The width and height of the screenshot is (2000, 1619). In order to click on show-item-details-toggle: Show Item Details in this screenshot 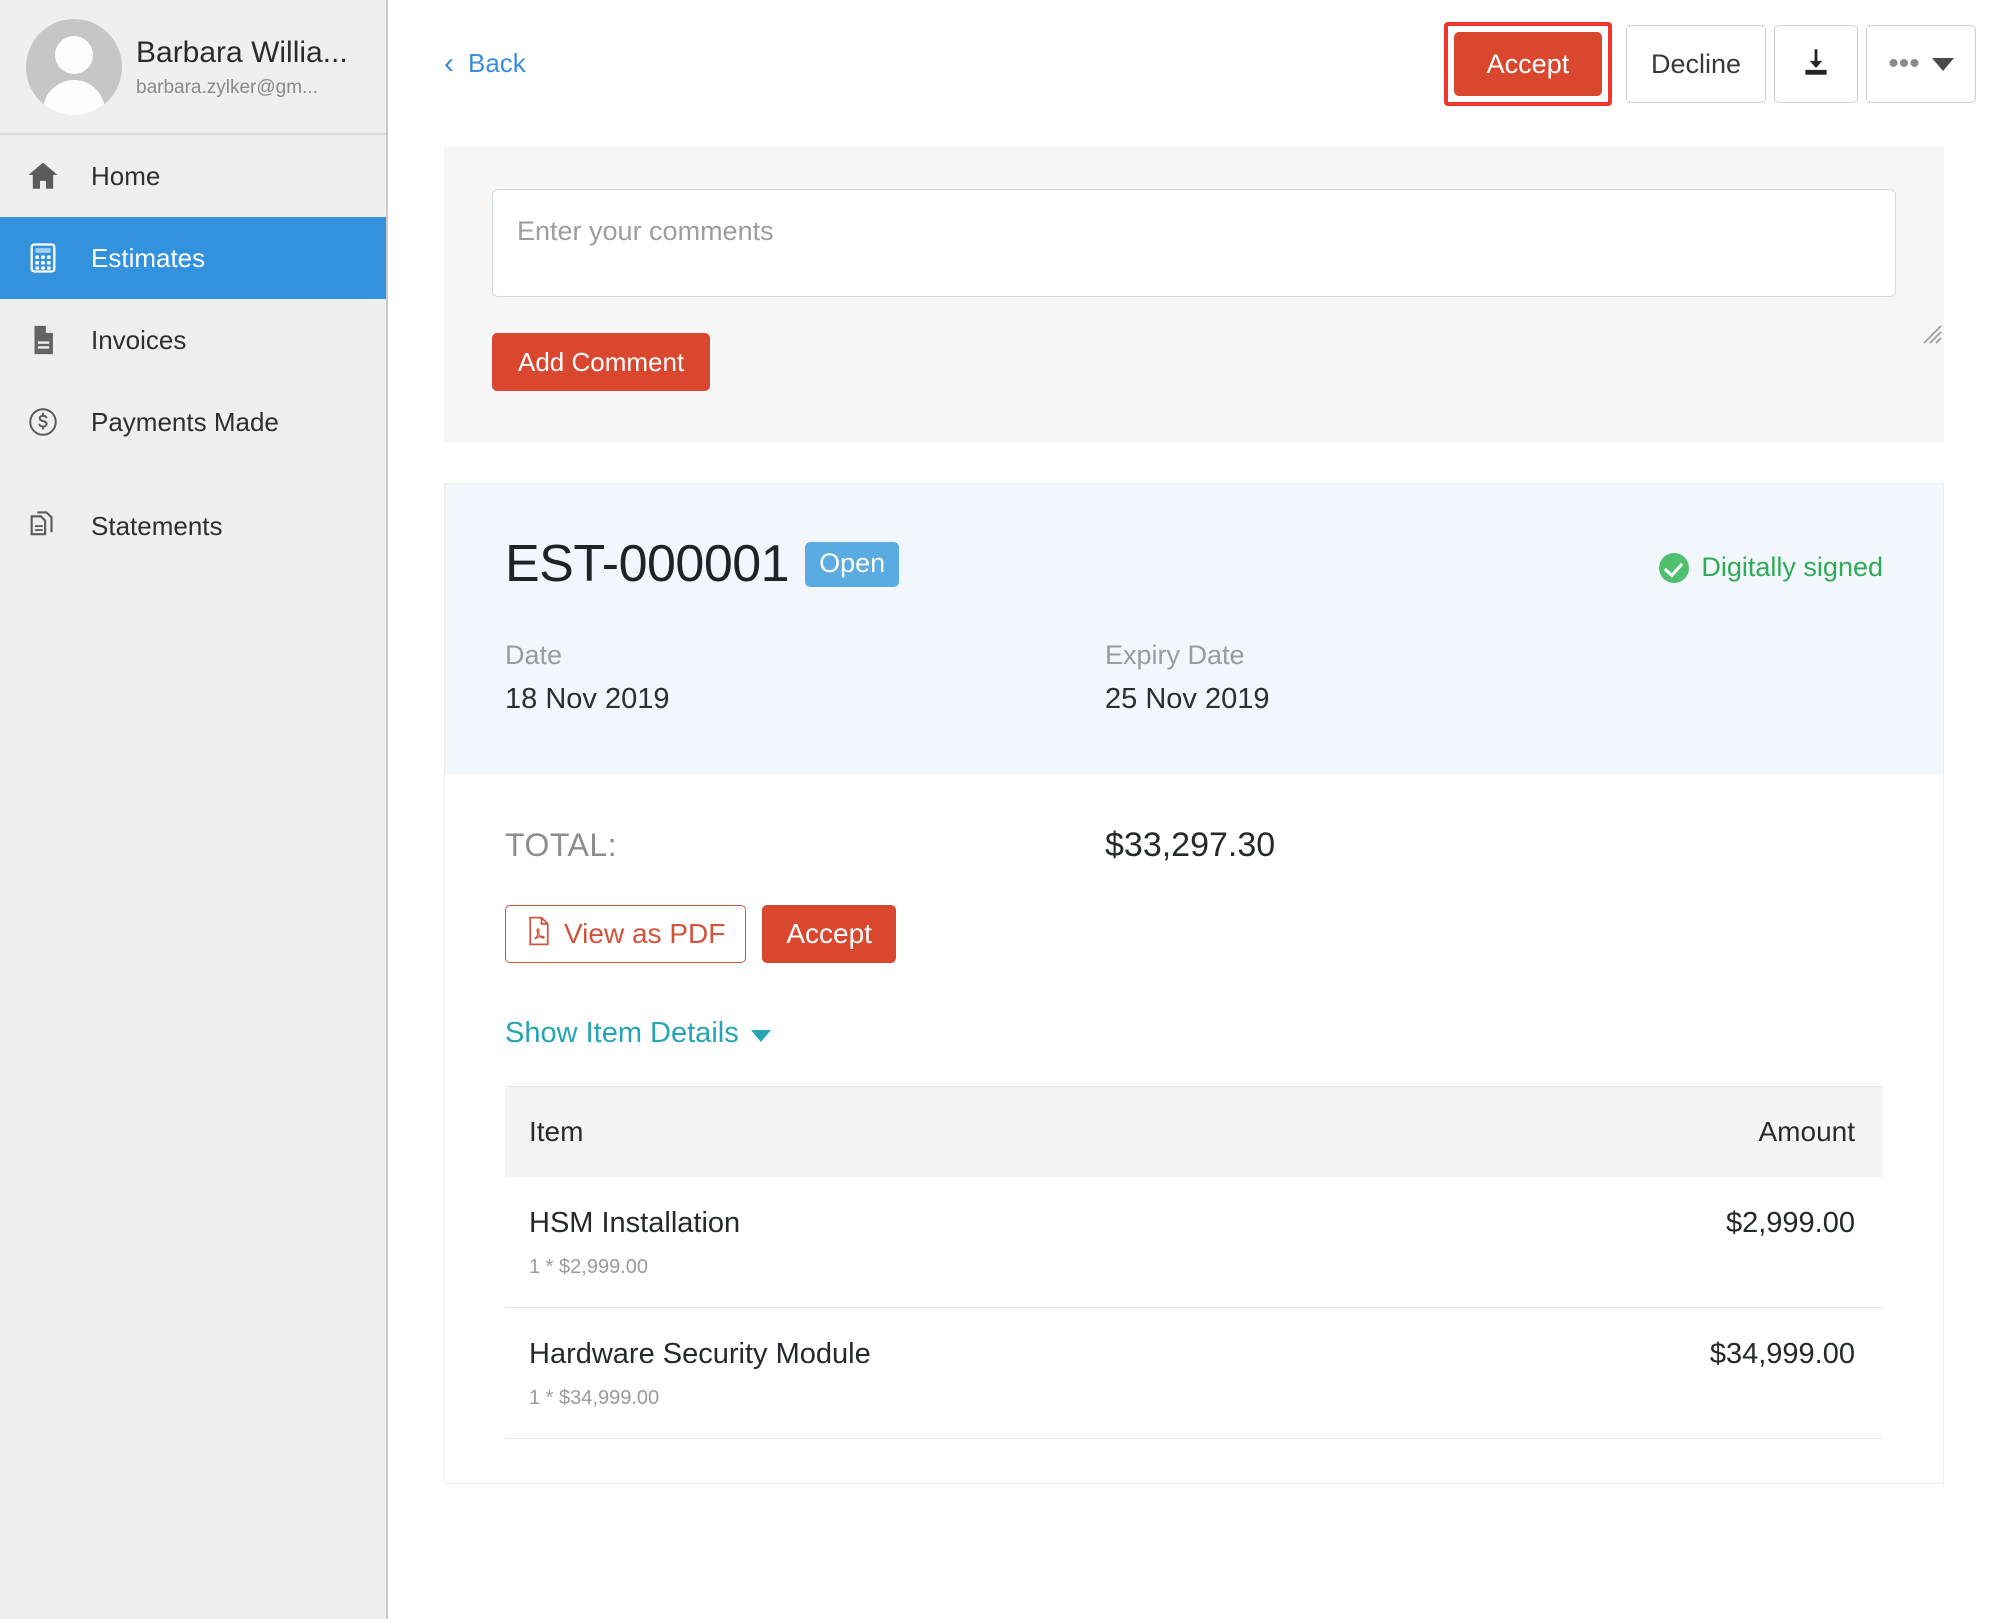, I will do `click(638, 1033)`.